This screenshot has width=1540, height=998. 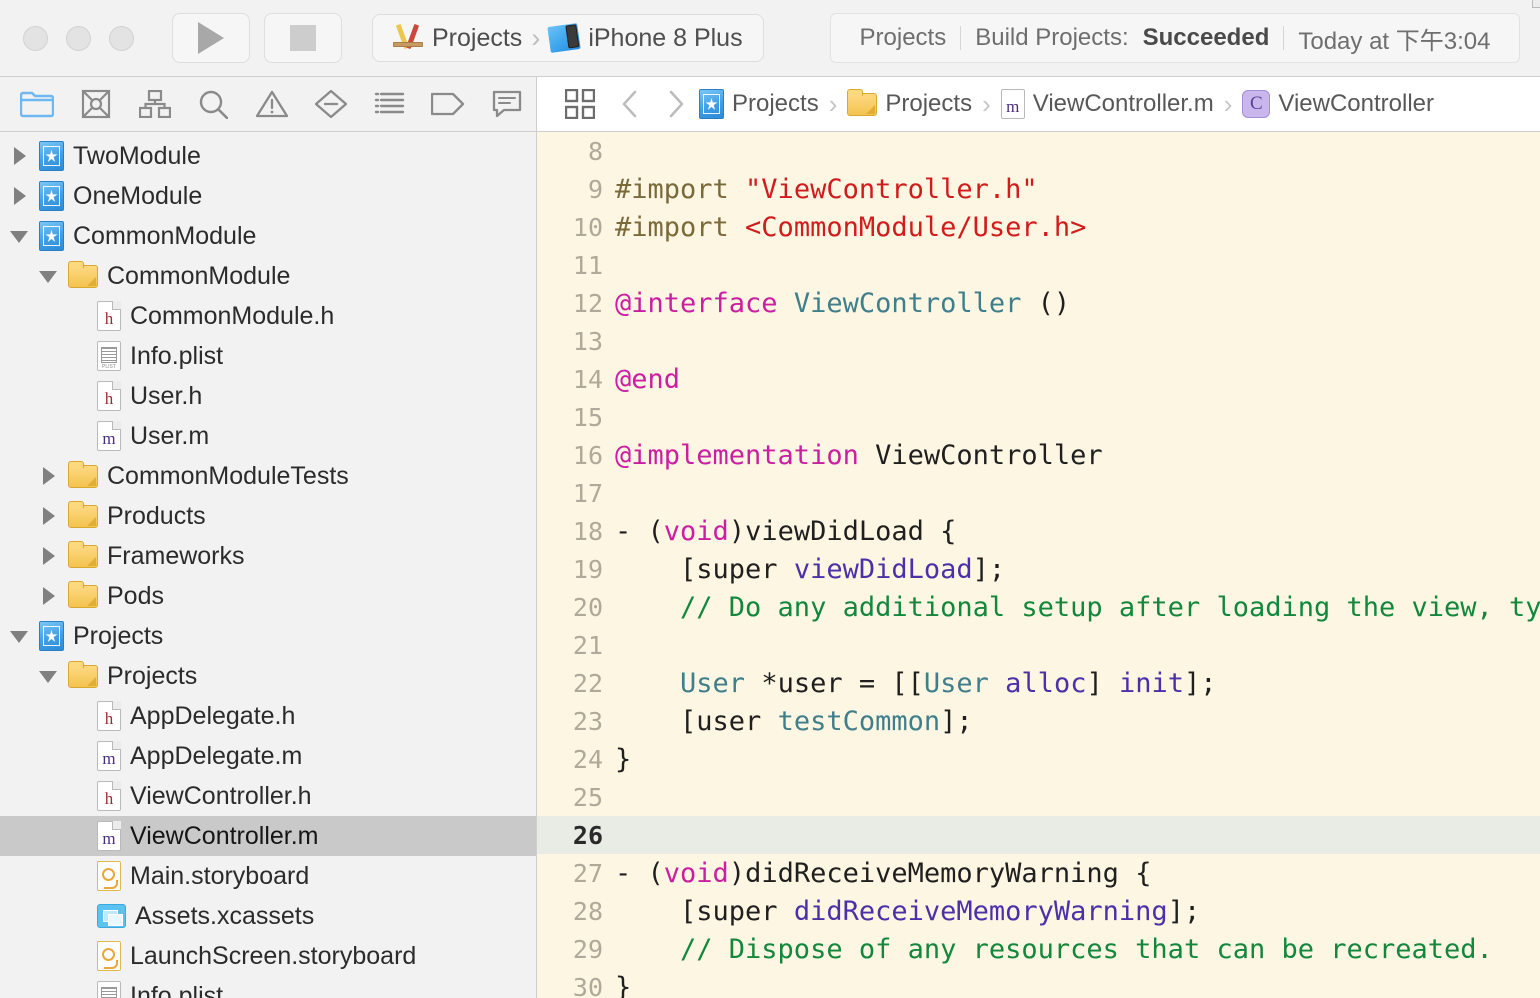 What do you see at coordinates (587, 645) in the screenshot?
I see `line-number: 21` at bounding box center [587, 645].